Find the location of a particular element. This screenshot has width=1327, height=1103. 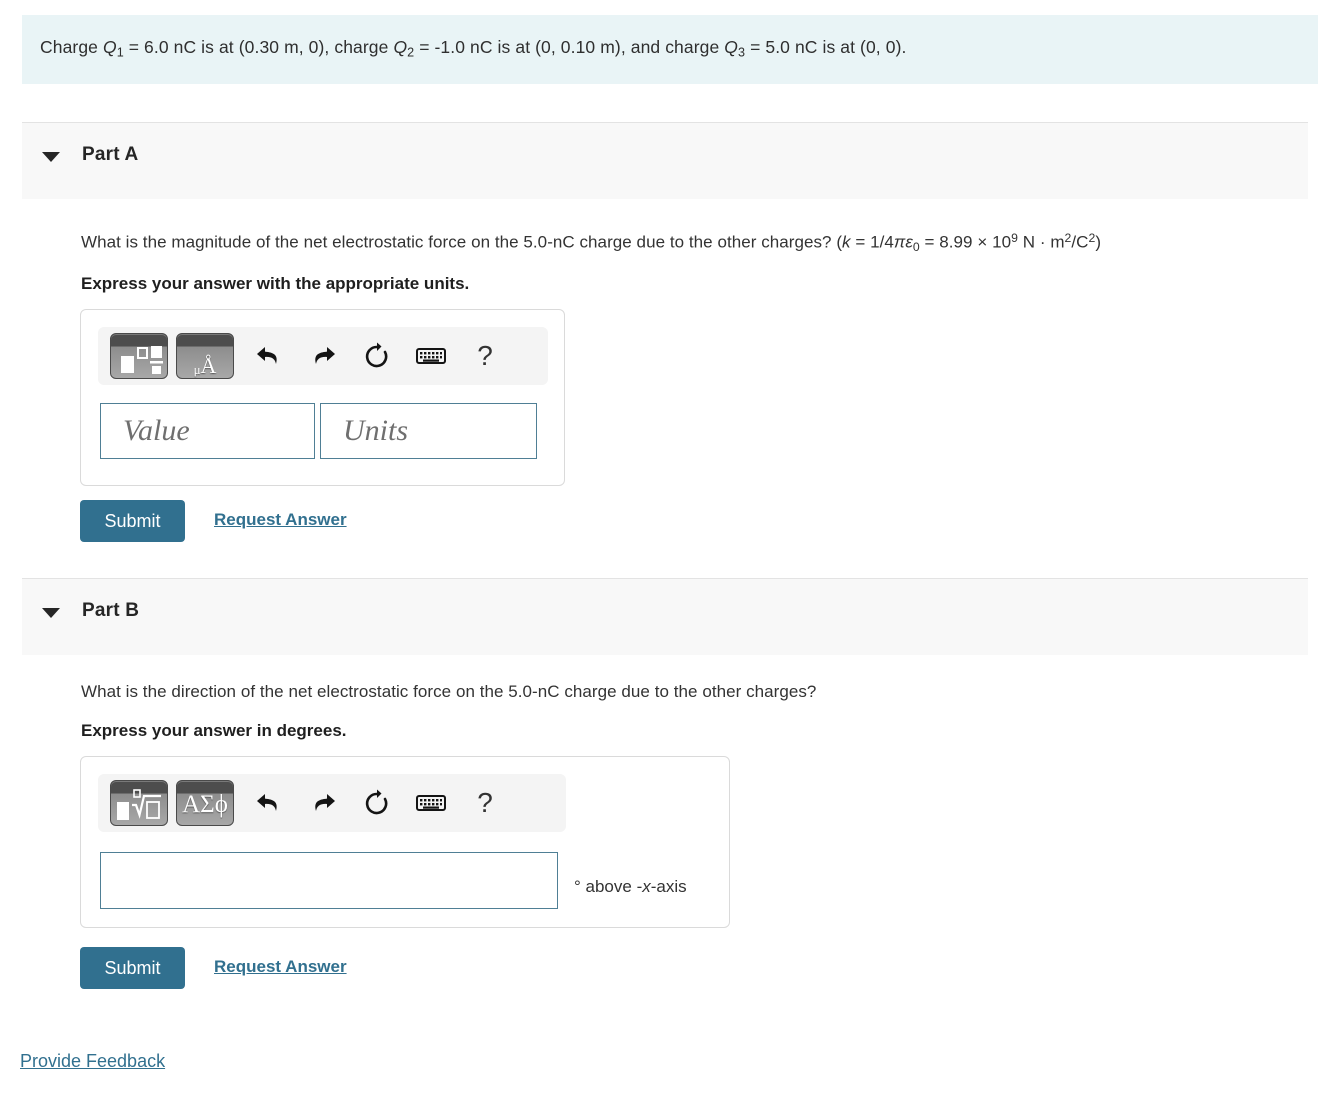

part-b-submit-button: Submit is located at coordinates (132, 968).